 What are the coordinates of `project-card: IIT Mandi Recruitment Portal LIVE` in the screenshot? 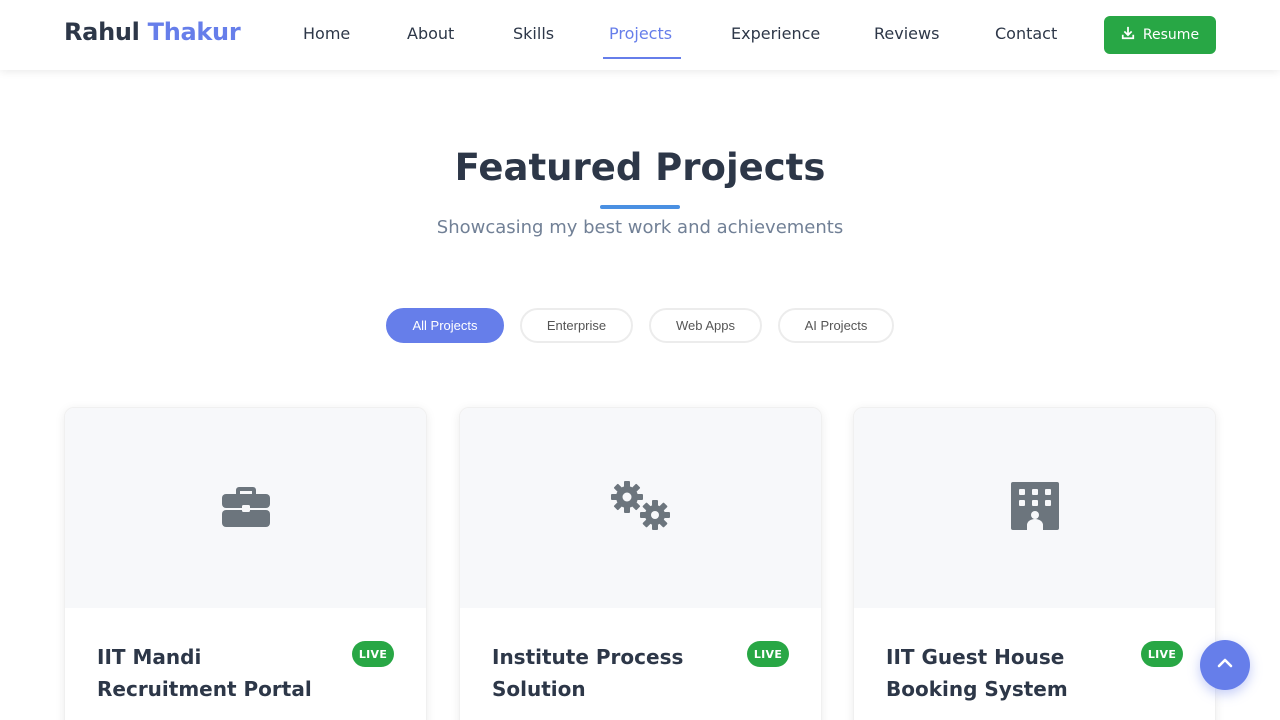 It's located at (245, 563).